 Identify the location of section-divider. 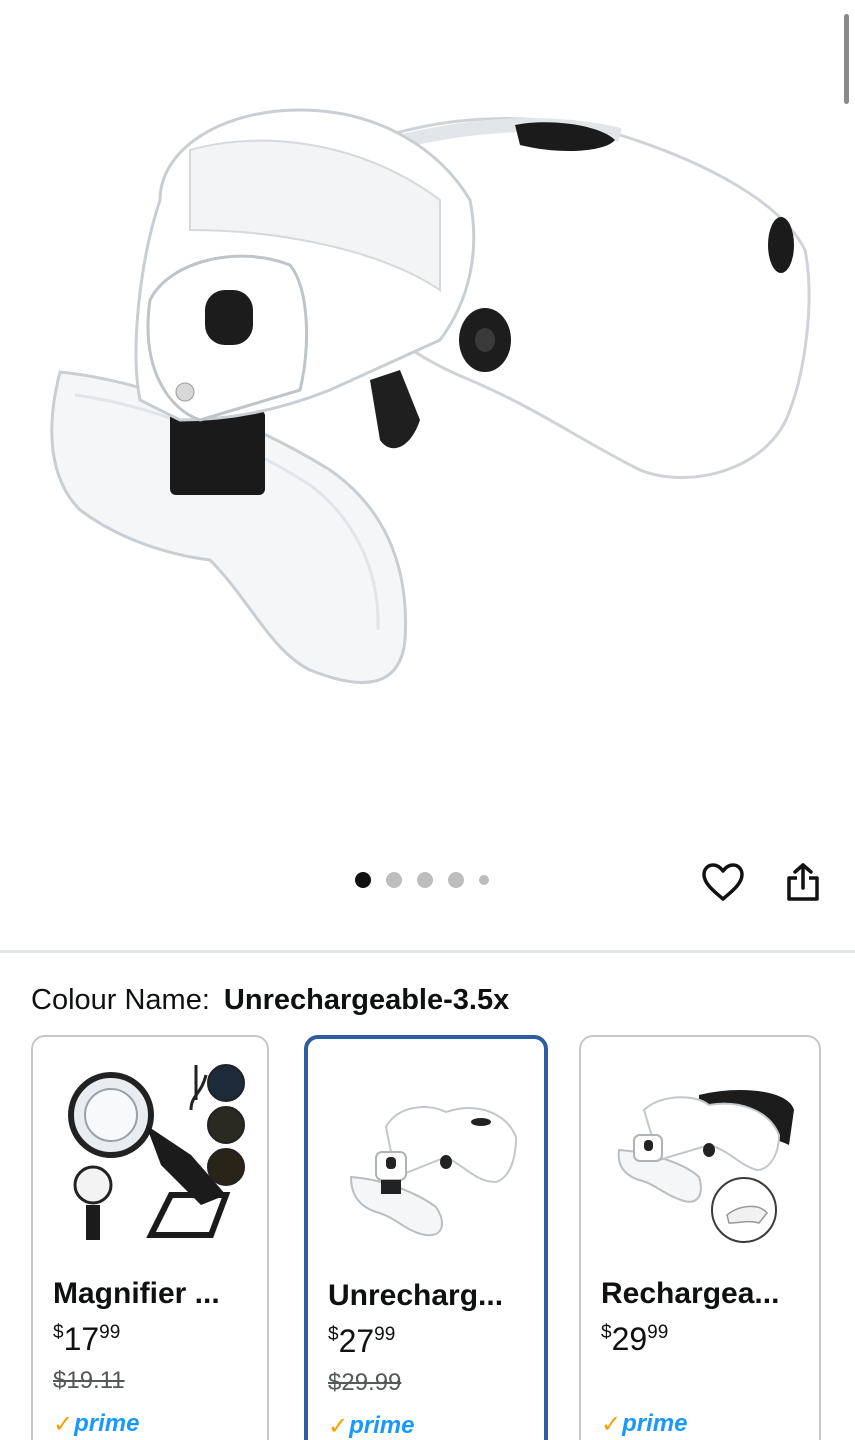
(427, 951).